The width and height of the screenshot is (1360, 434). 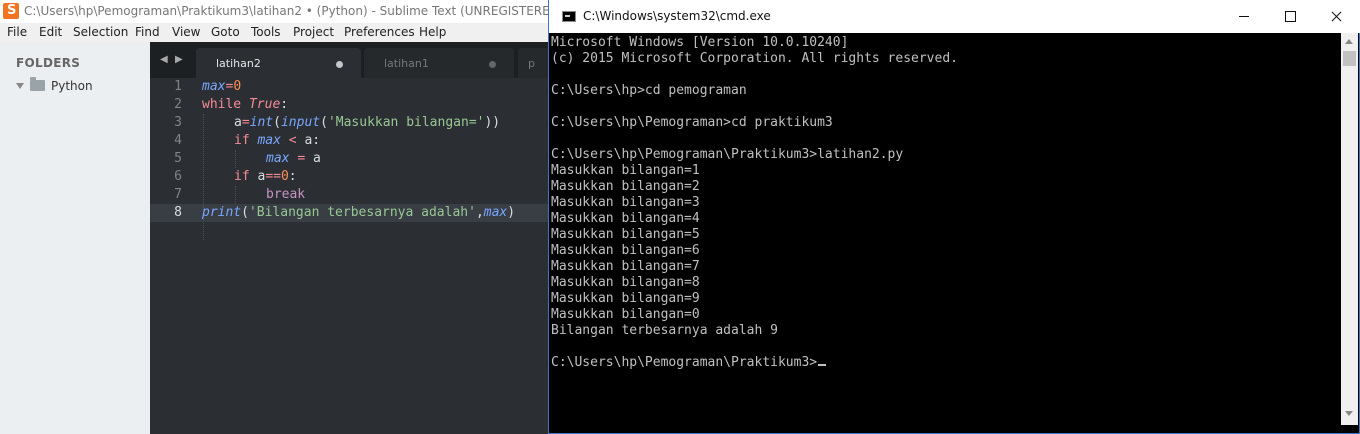 I want to click on line-number: 1, so click(x=178, y=86).